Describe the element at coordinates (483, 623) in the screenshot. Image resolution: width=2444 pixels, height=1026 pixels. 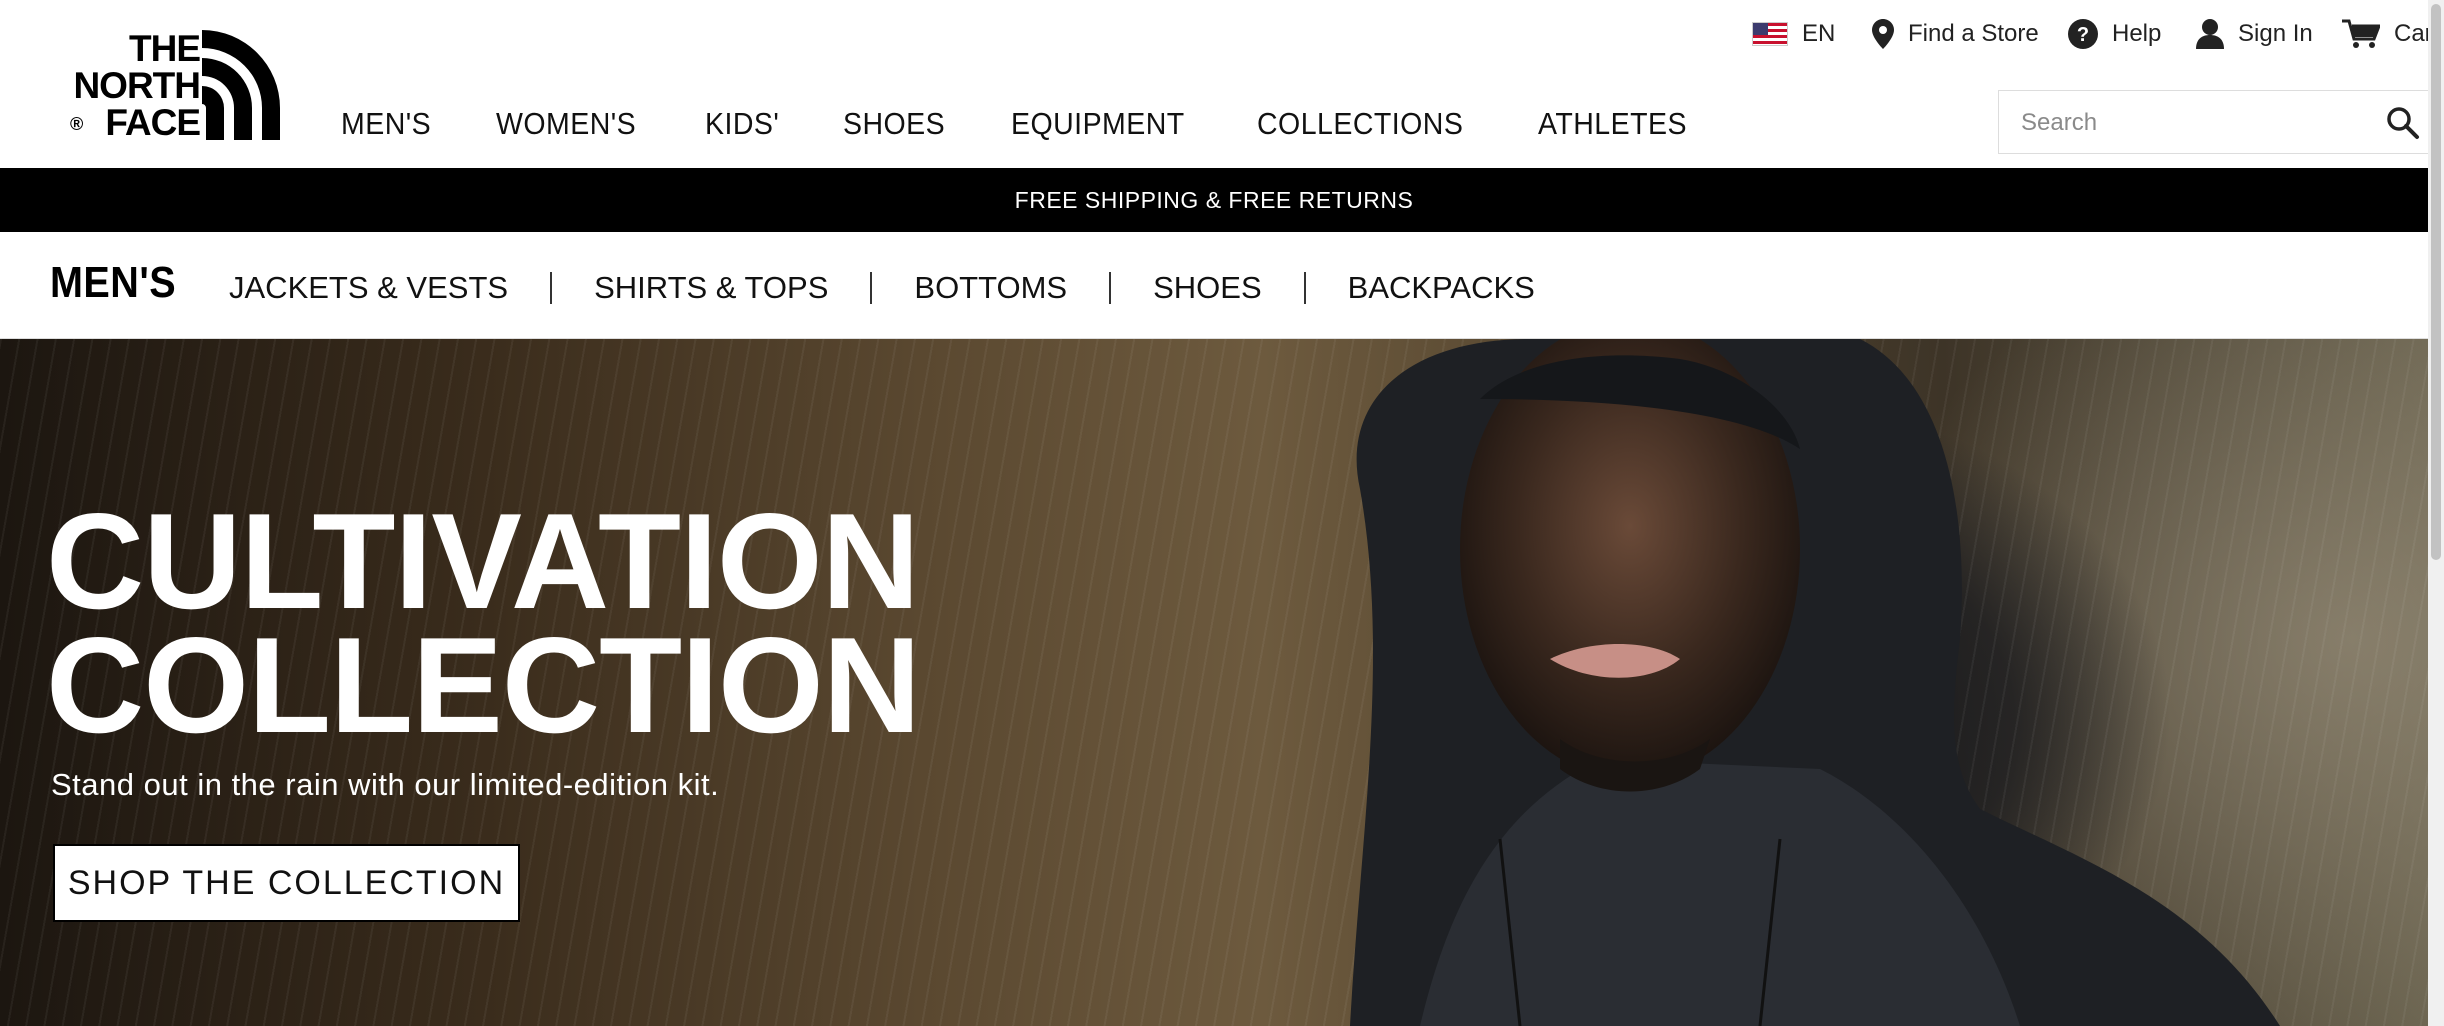
I see `hero-headline: CULTIVATION COLLECTION` at that location.